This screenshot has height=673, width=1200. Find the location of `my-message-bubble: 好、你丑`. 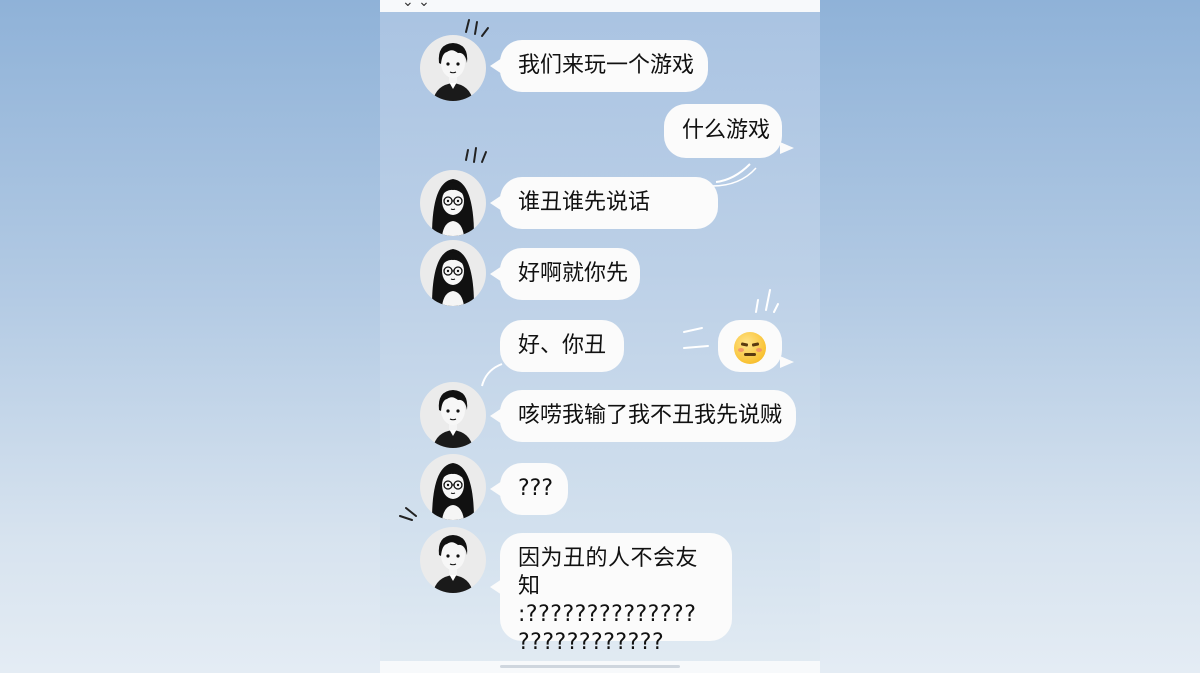

my-message-bubble: 好、你丑 is located at coordinates (562, 346).